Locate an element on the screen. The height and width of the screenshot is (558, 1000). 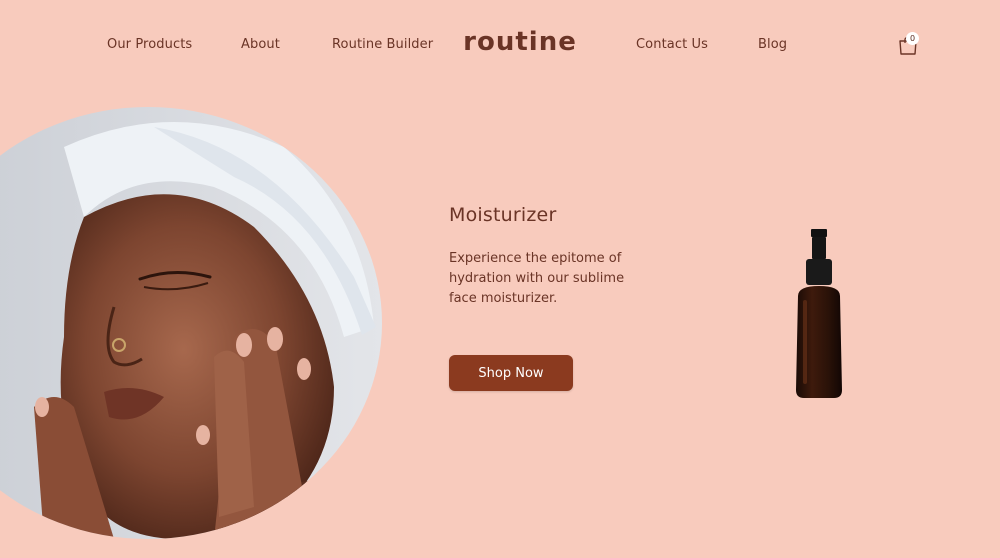
logo-text: routine is located at coordinates (520, 42).